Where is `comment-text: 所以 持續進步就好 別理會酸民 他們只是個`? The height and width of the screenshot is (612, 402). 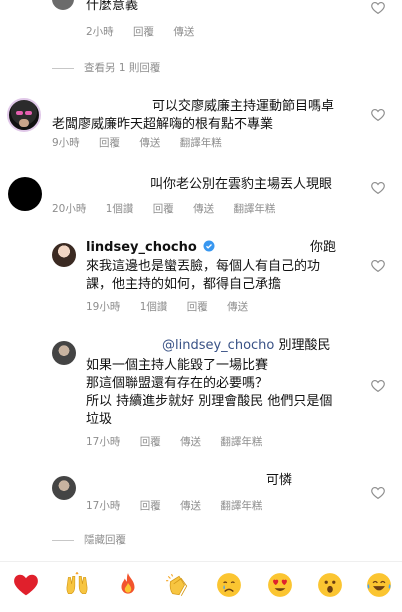
comment-text: 所以 持續進步就好 別理會酸民 他們只是個 is located at coordinates (209, 401).